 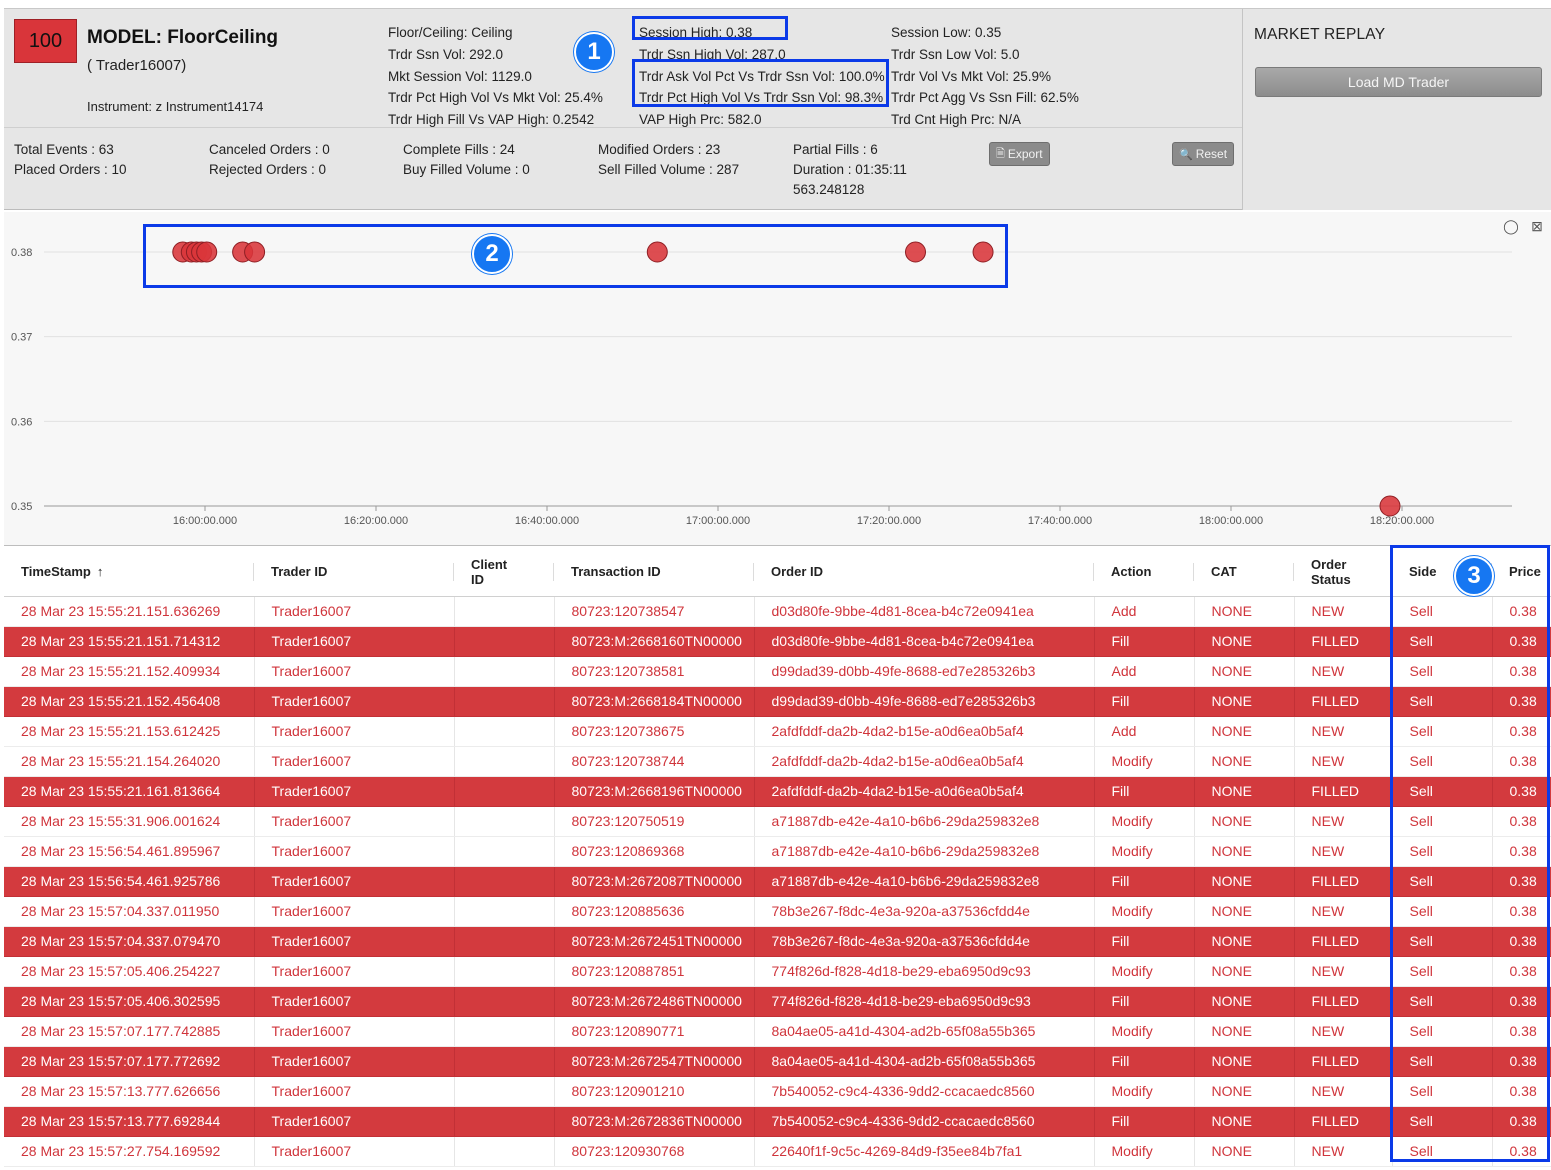 What do you see at coordinates (797, 572) in the screenshot?
I see `column-header-label: Order ID` at bounding box center [797, 572].